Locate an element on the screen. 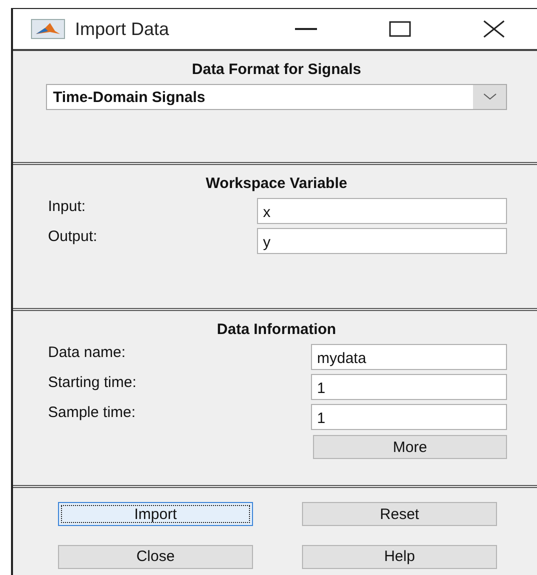 This screenshot has width=537, height=575. app-logo-icon is located at coordinates (48, 29).